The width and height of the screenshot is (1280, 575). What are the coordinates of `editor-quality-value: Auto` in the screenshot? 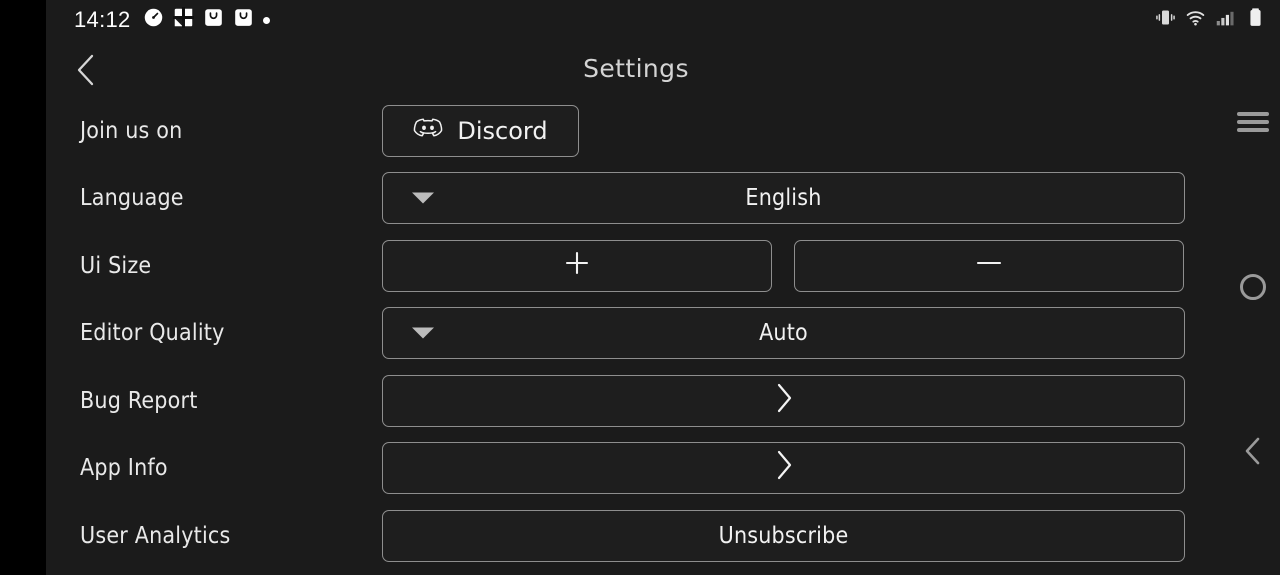 It's located at (783, 333).